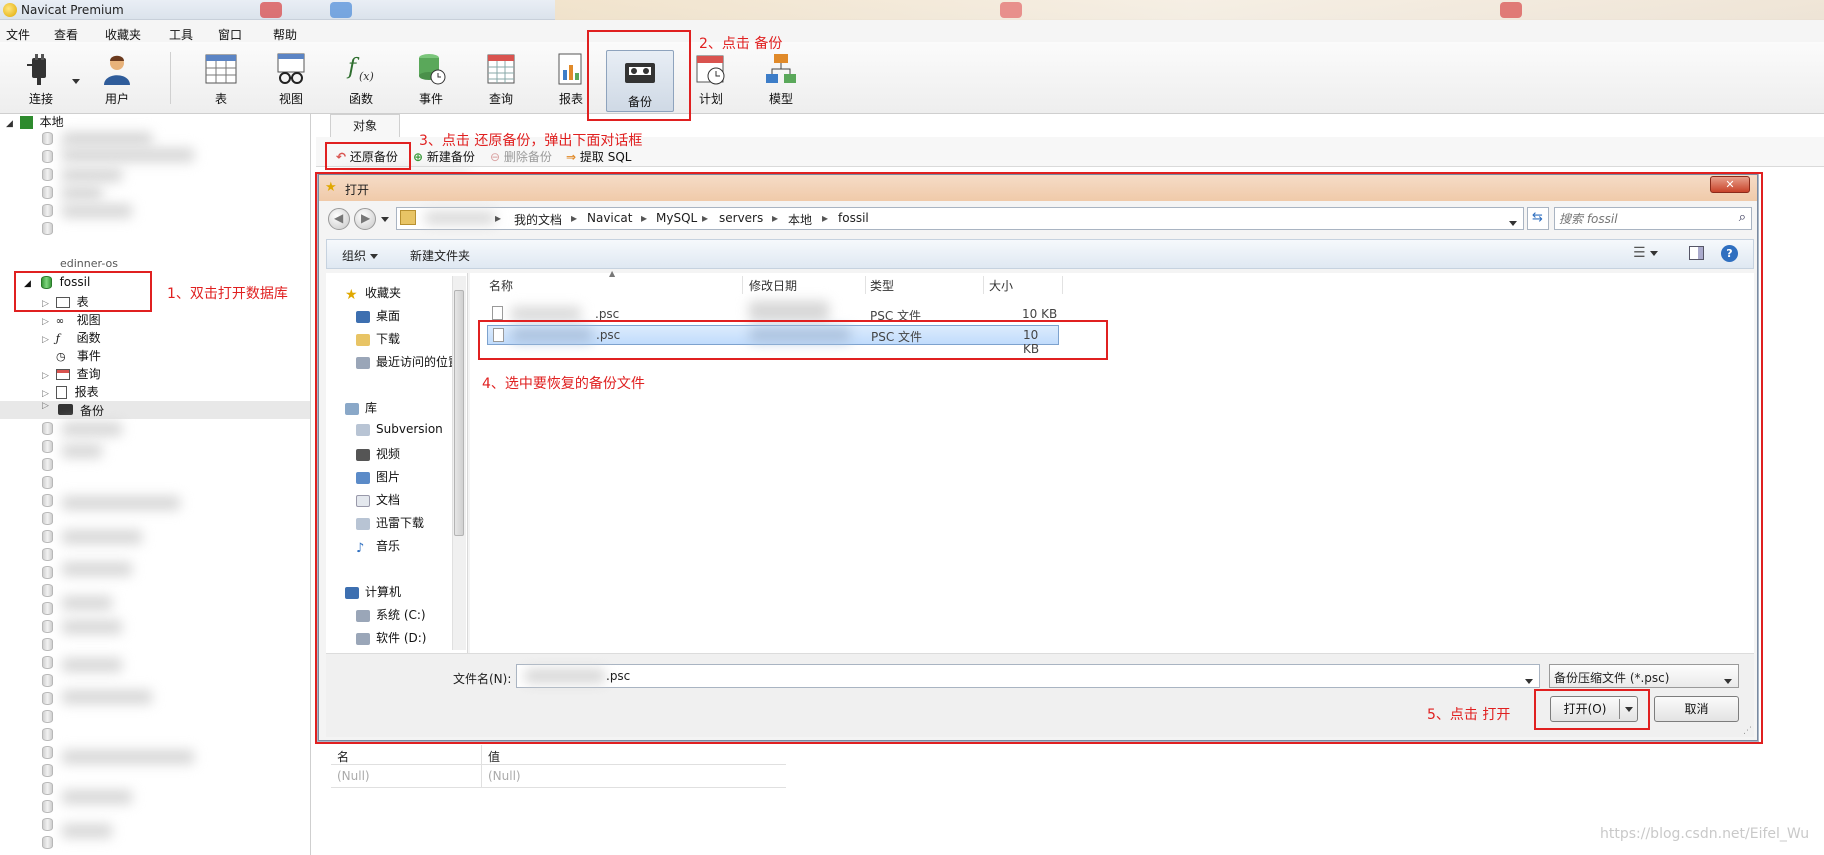 Image resolution: width=1824 pixels, height=855 pixels. Describe the element at coordinates (291, 68) in the screenshot. I see `view-glasses-icon` at that location.